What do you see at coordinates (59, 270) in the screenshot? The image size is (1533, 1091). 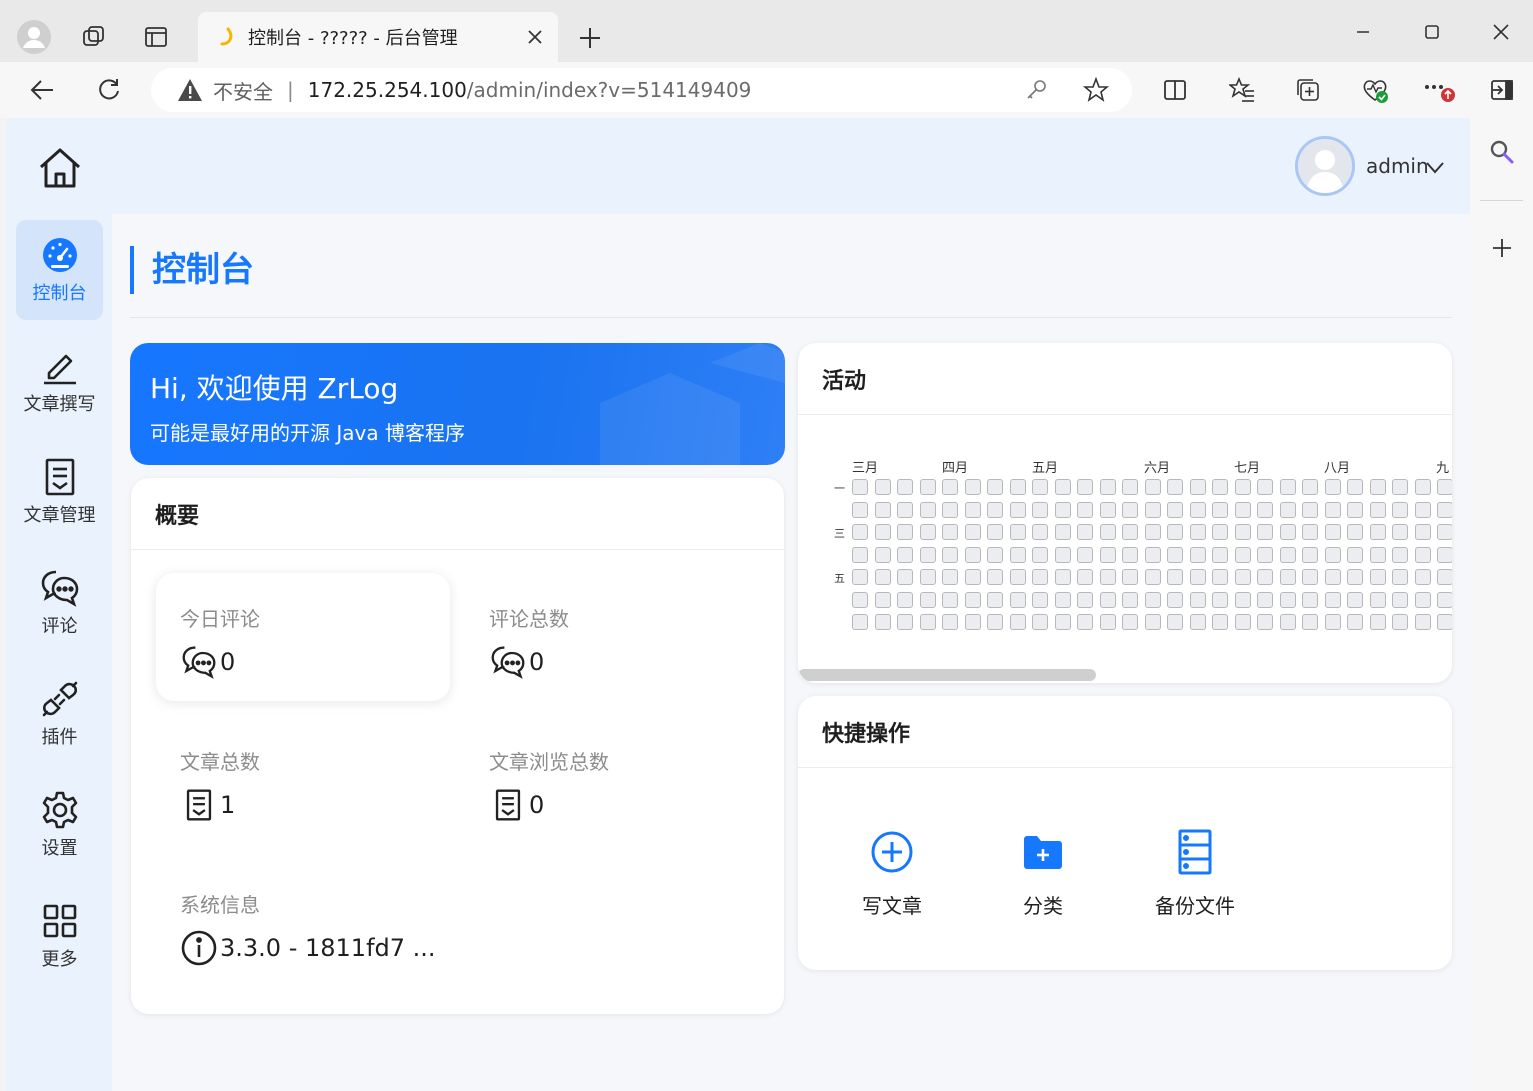 I see `sidebar-item-dashboard: 控制台` at bounding box center [59, 270].